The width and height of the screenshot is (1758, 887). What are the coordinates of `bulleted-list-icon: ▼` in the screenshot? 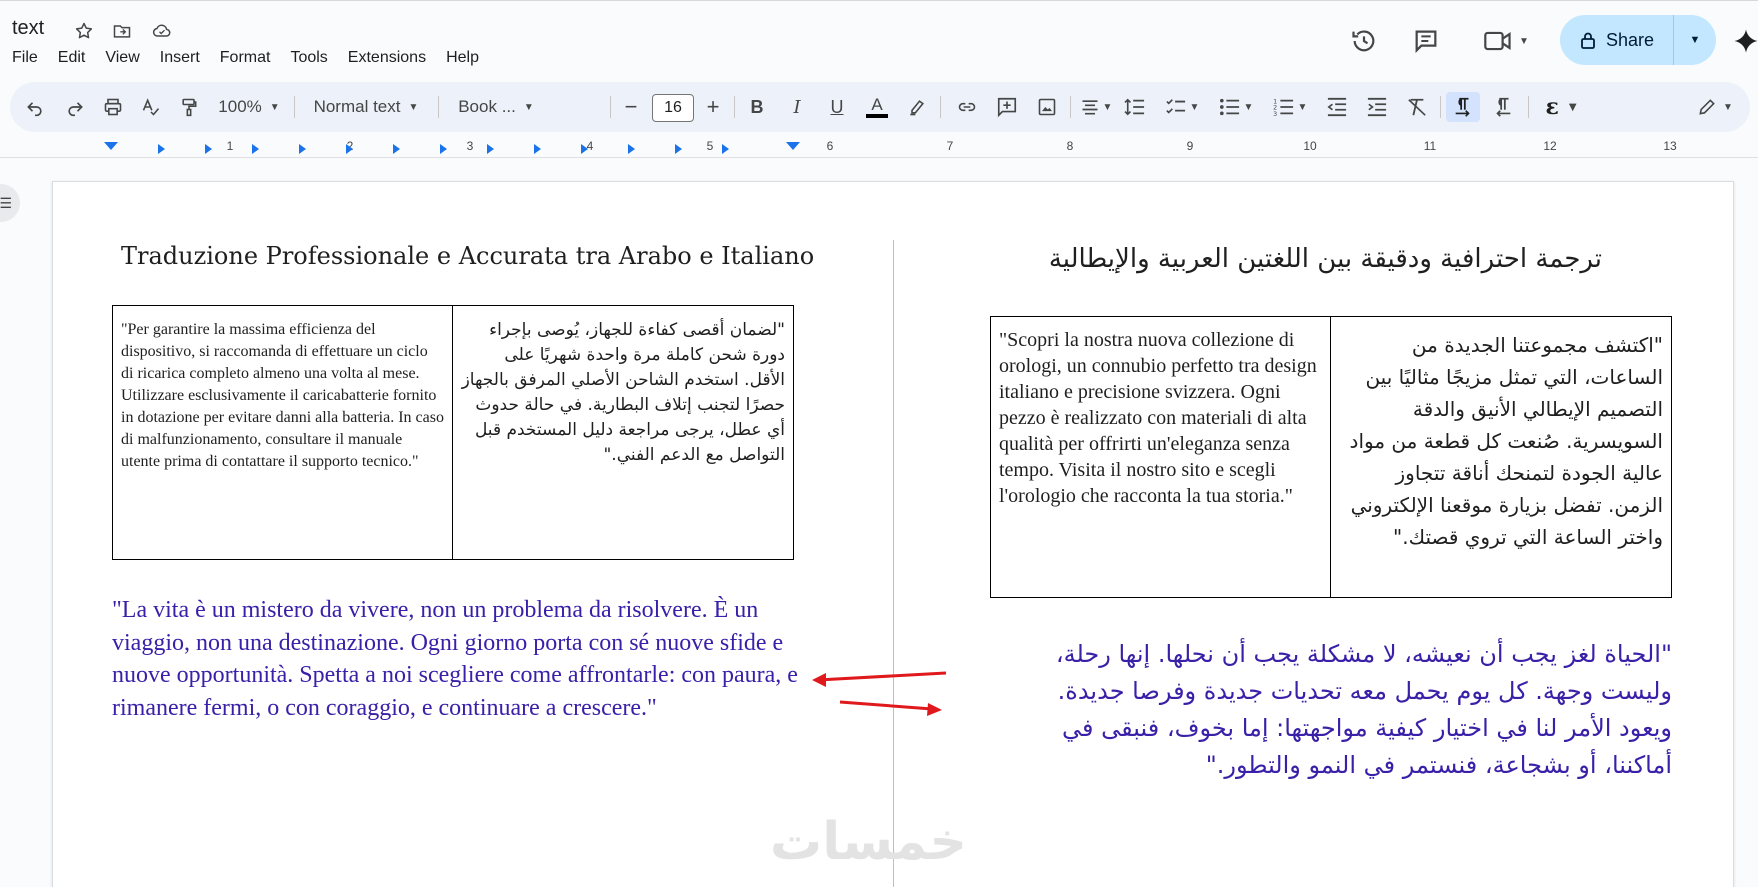 It's located at (1236, 107).